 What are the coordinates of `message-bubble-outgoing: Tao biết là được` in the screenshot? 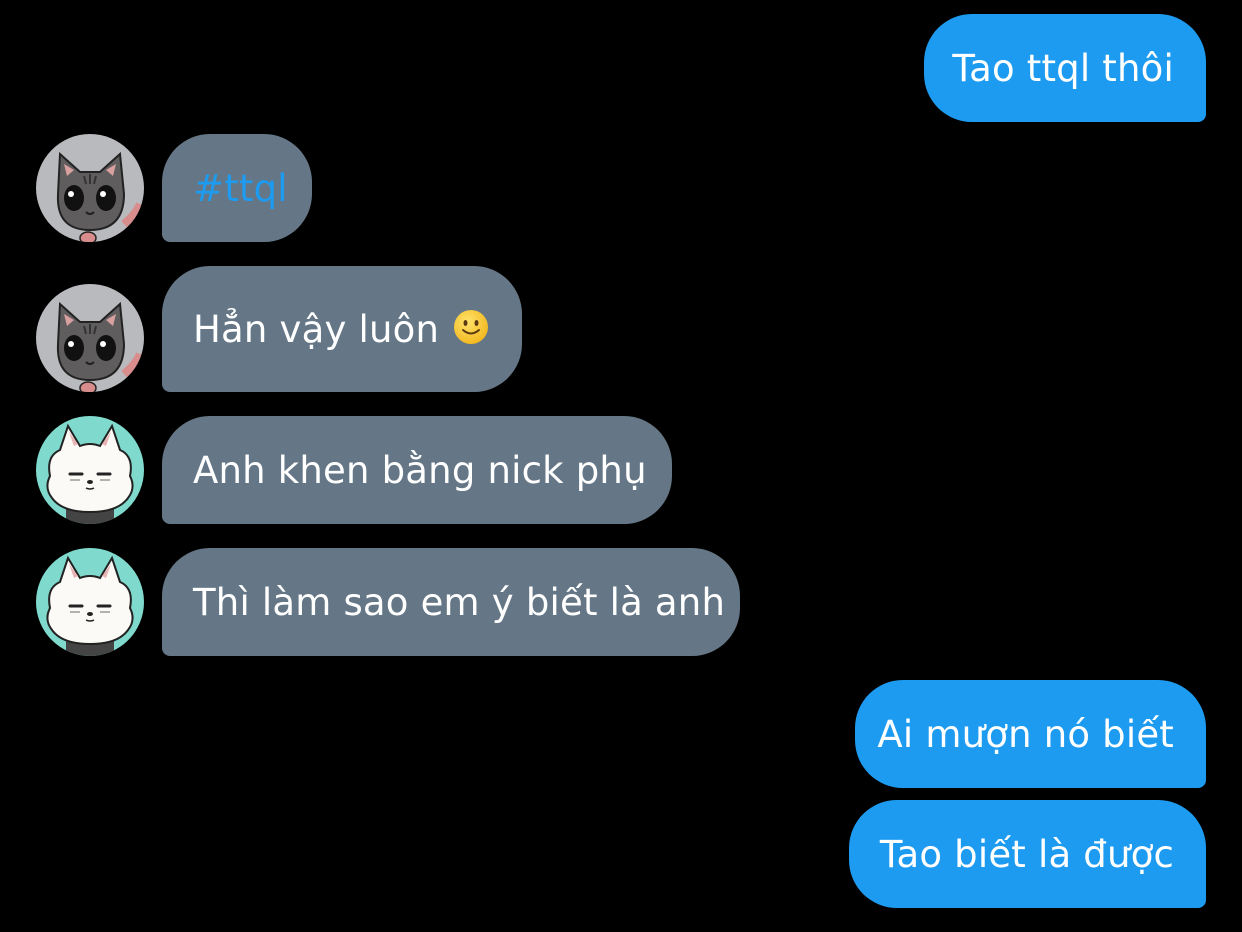 It's located at (1027, 854).